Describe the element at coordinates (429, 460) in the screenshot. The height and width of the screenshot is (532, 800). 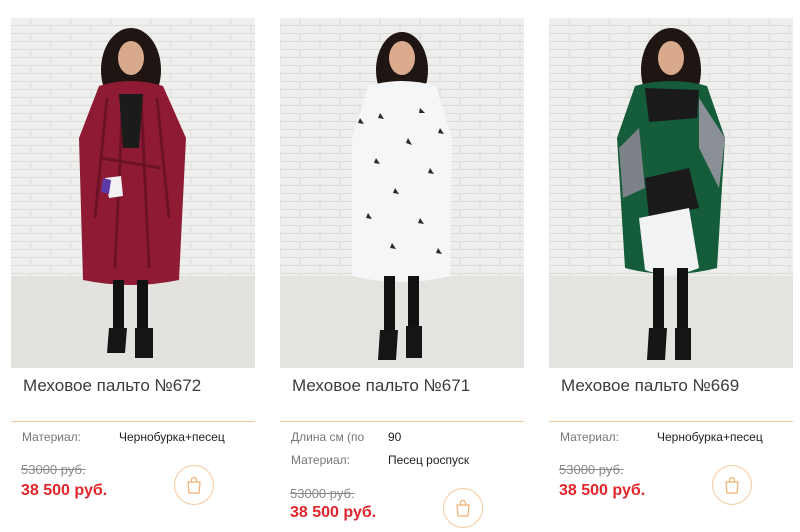
I see `prop-value: Песец роспуск` at that location.